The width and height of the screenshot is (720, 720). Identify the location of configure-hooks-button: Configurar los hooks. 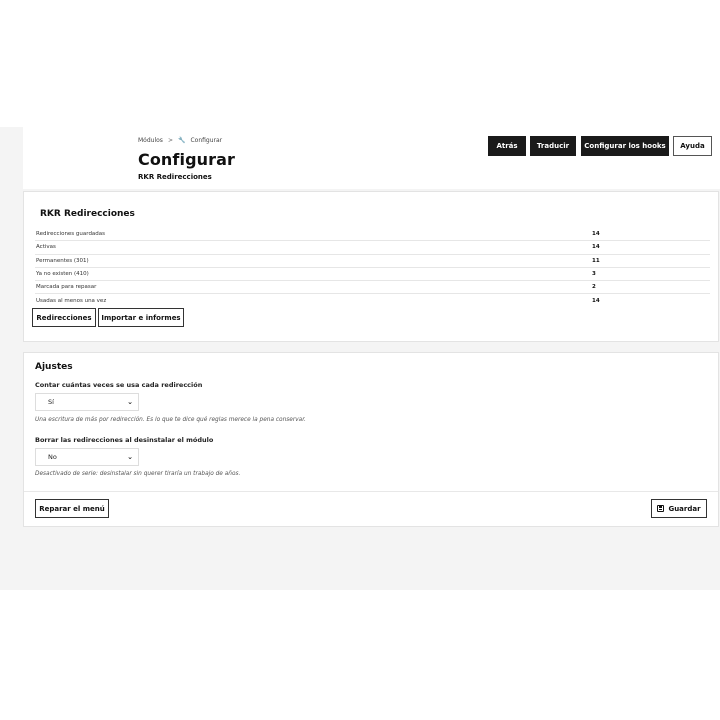
(625, 146).